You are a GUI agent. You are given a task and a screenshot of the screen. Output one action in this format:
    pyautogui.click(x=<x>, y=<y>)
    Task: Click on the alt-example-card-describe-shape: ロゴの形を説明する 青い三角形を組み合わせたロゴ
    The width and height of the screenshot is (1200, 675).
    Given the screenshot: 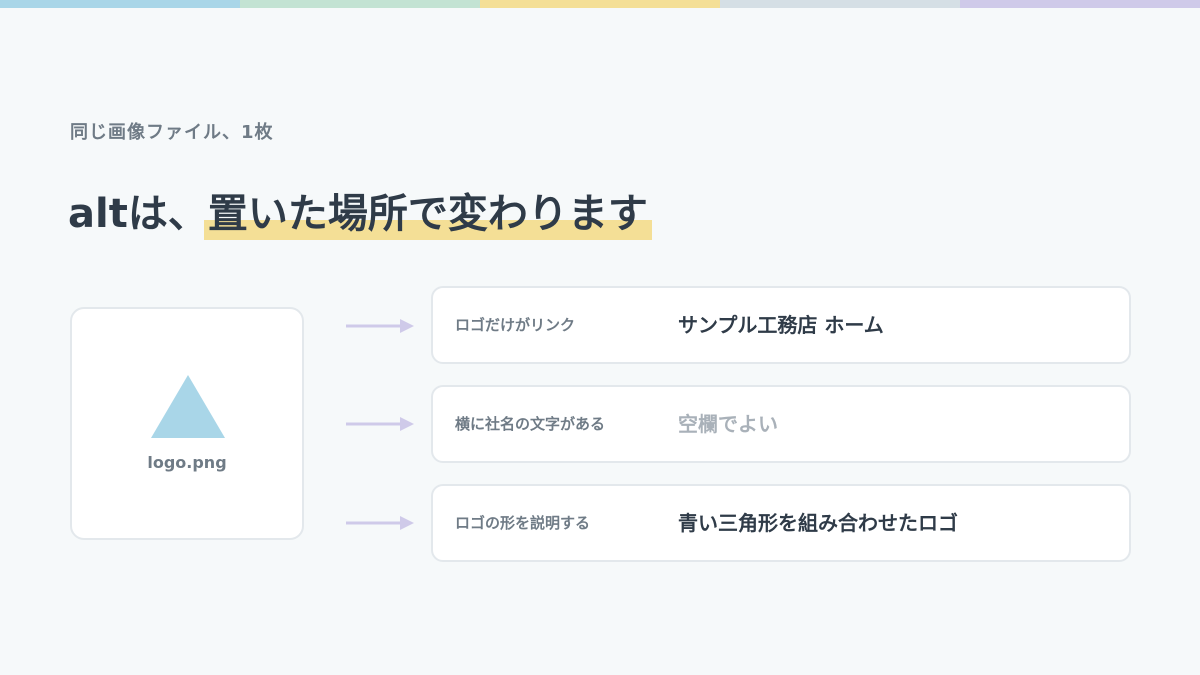 What is the action you would take?
    pyautogui.click(x=781, y=523)
    